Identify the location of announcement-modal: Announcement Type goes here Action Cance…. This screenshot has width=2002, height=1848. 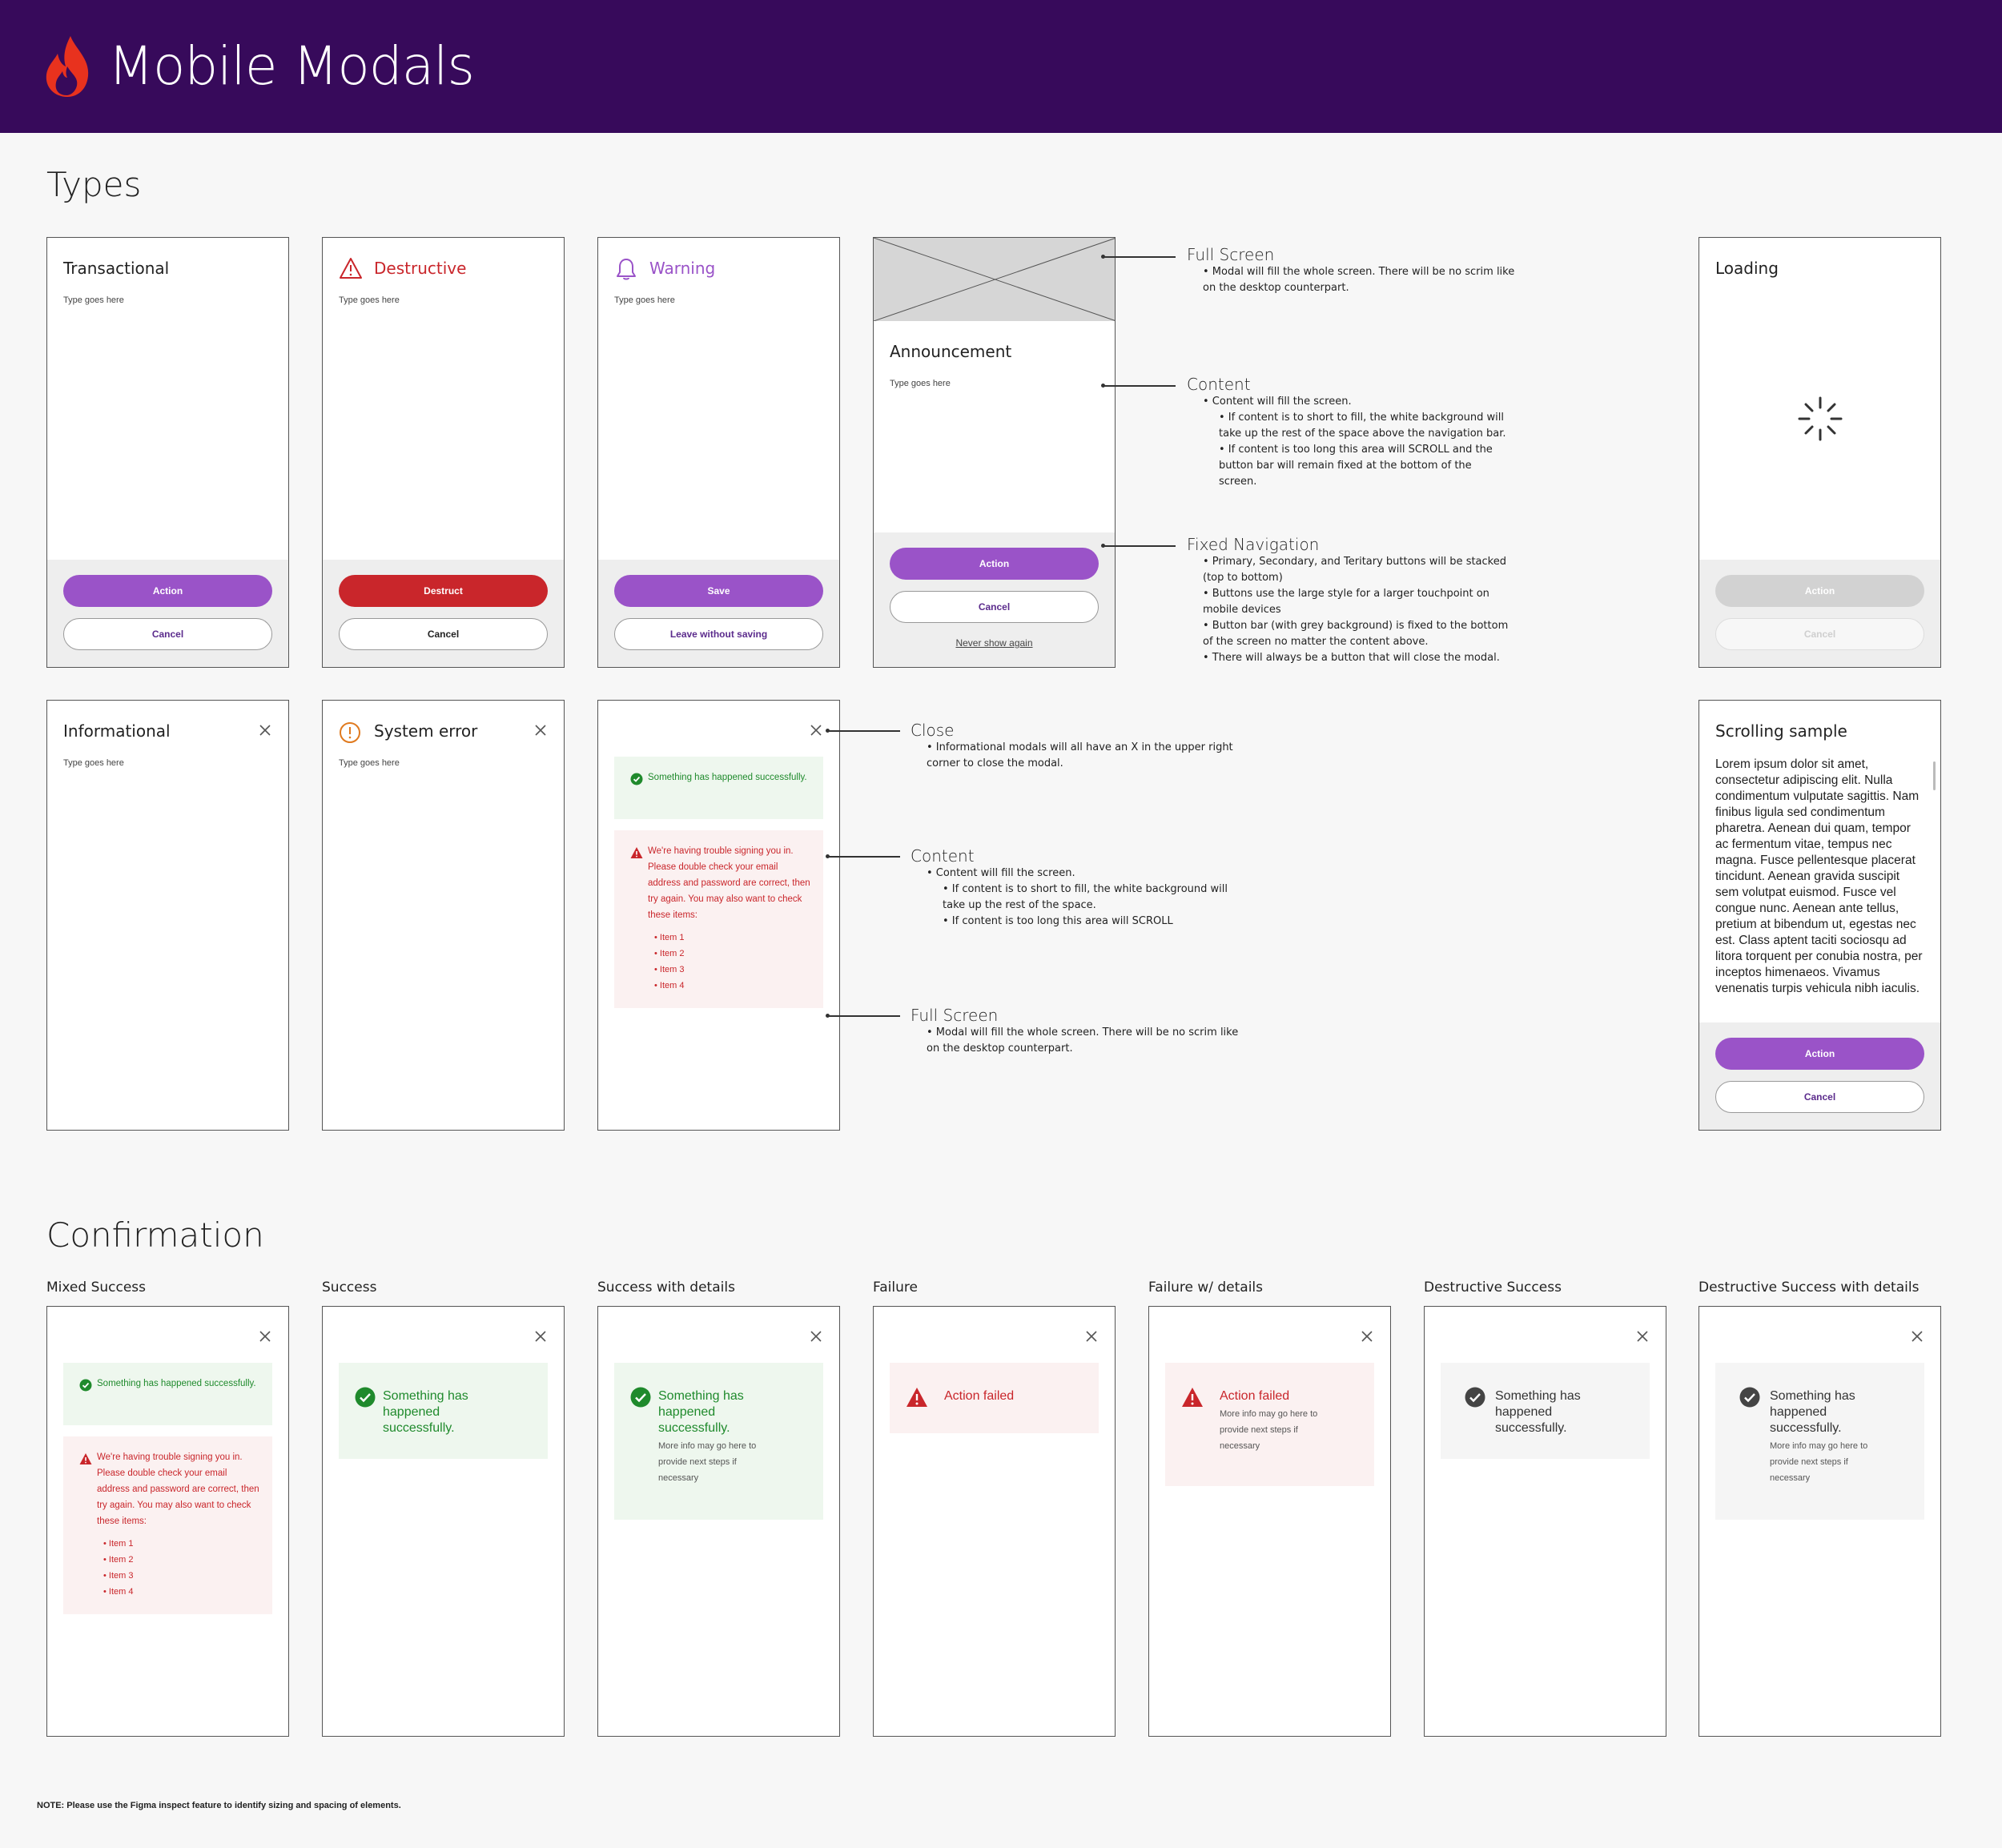
(994, 452).